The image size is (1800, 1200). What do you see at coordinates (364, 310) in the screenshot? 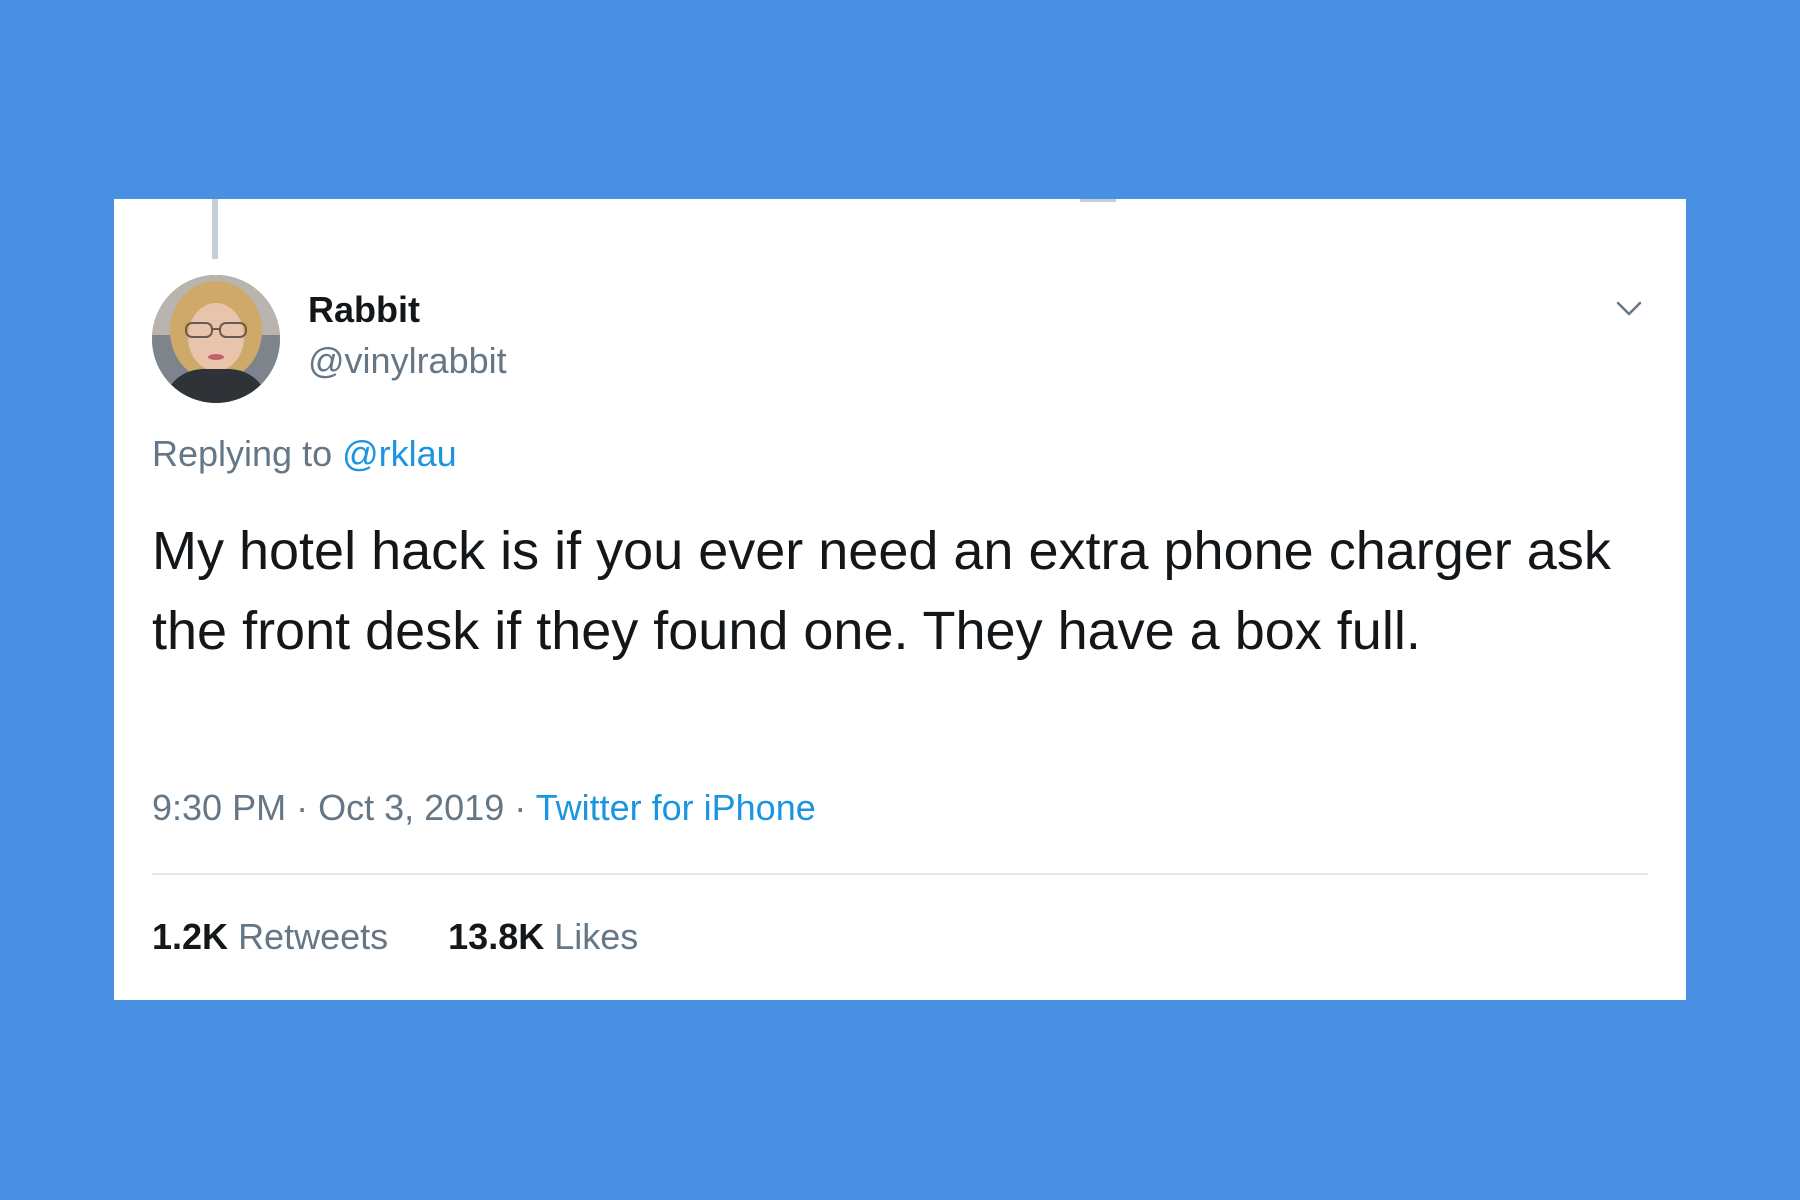
I see `author-name: Rabbit` at bounding box center [364, 310].